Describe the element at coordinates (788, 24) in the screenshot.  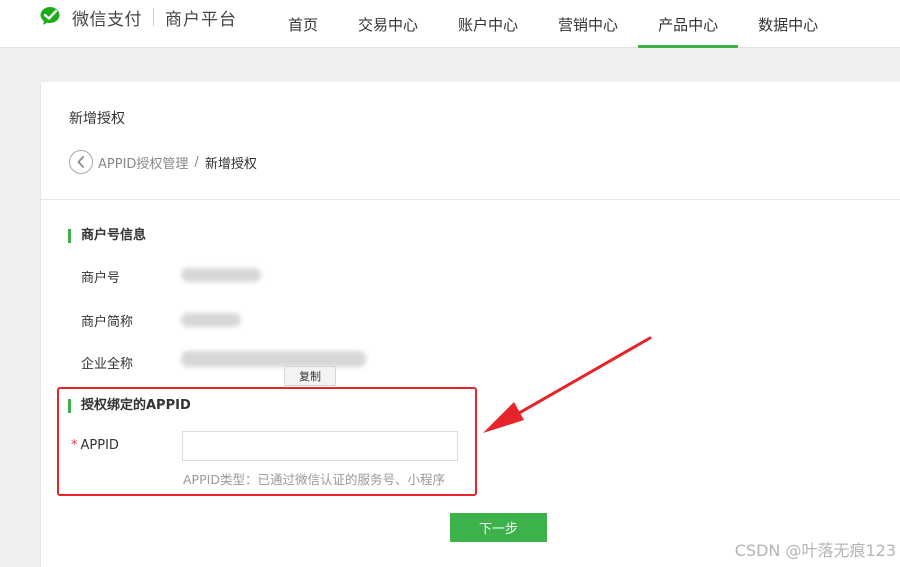
I see `nav-data-center: 数据中心` at that location.